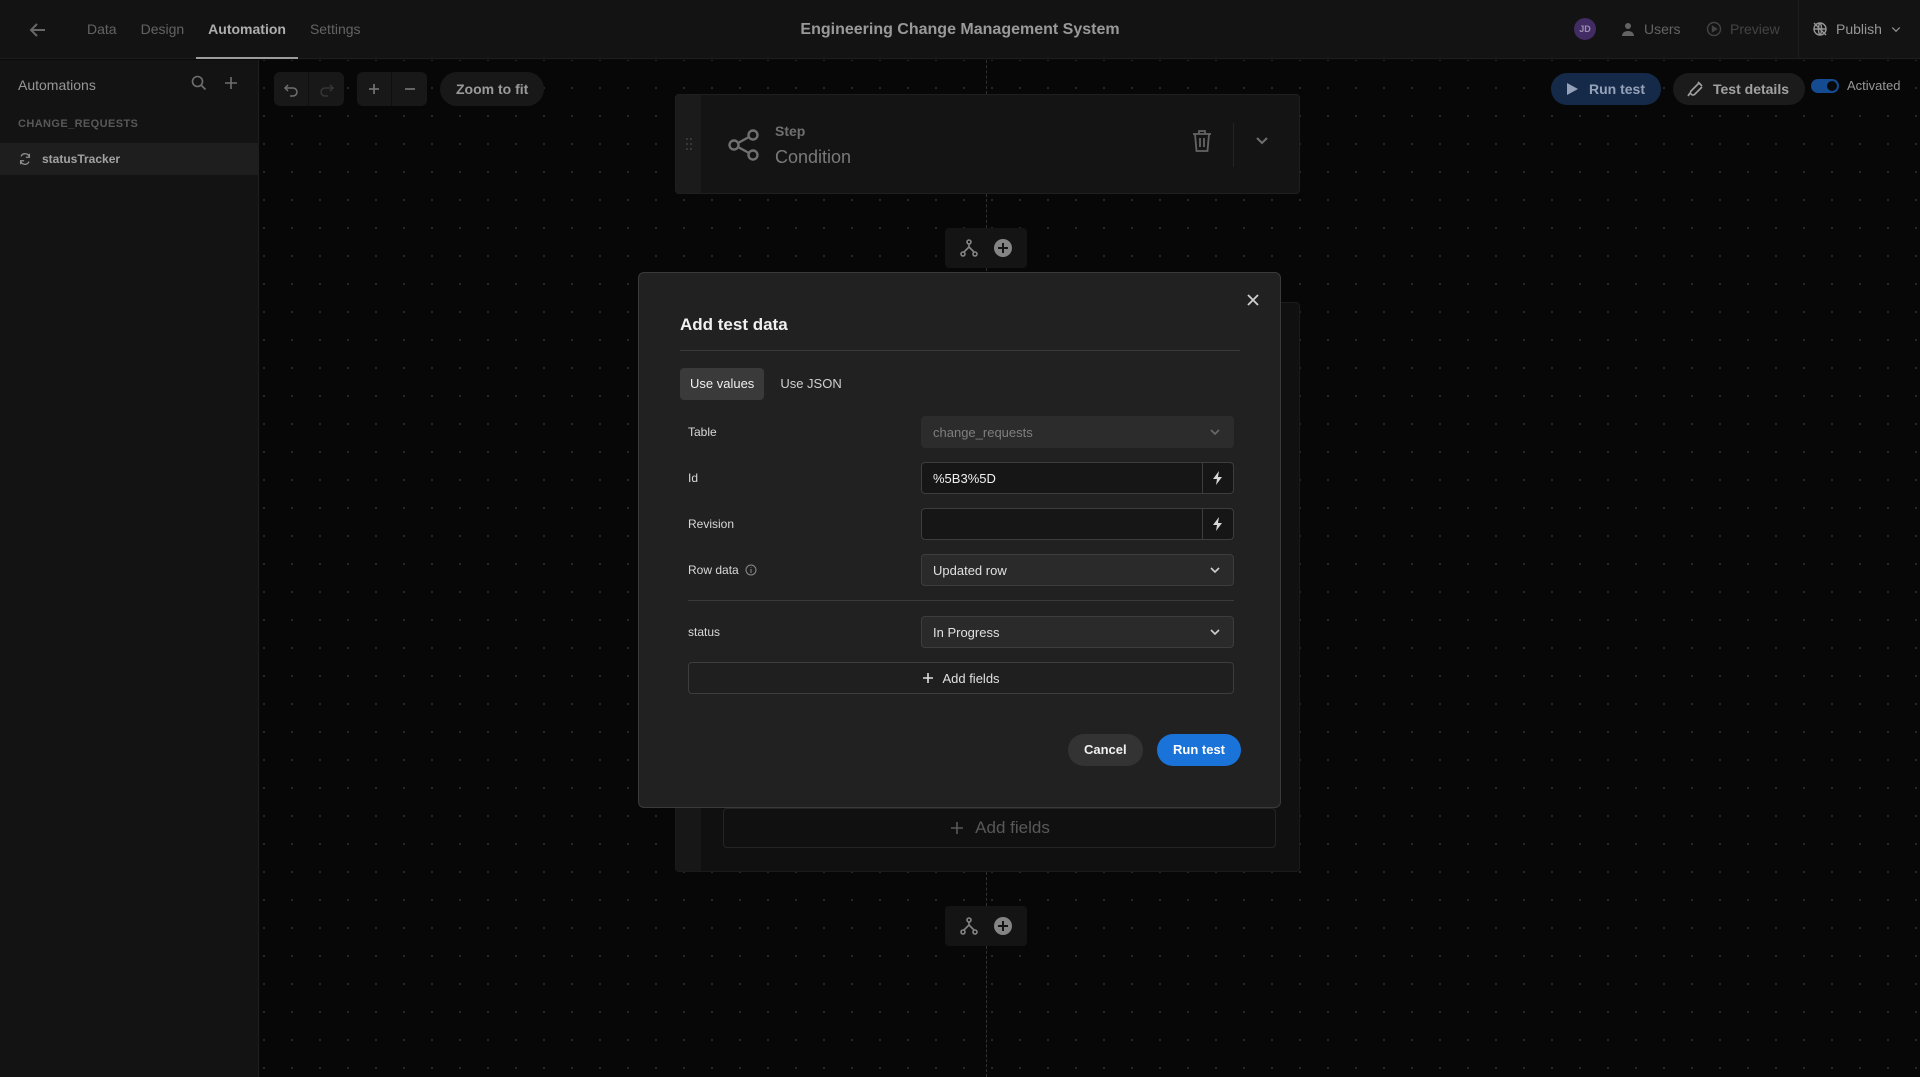  Describe the element at coordinates (960, 350) in the screenshot. I see `modal-divider` at that location.